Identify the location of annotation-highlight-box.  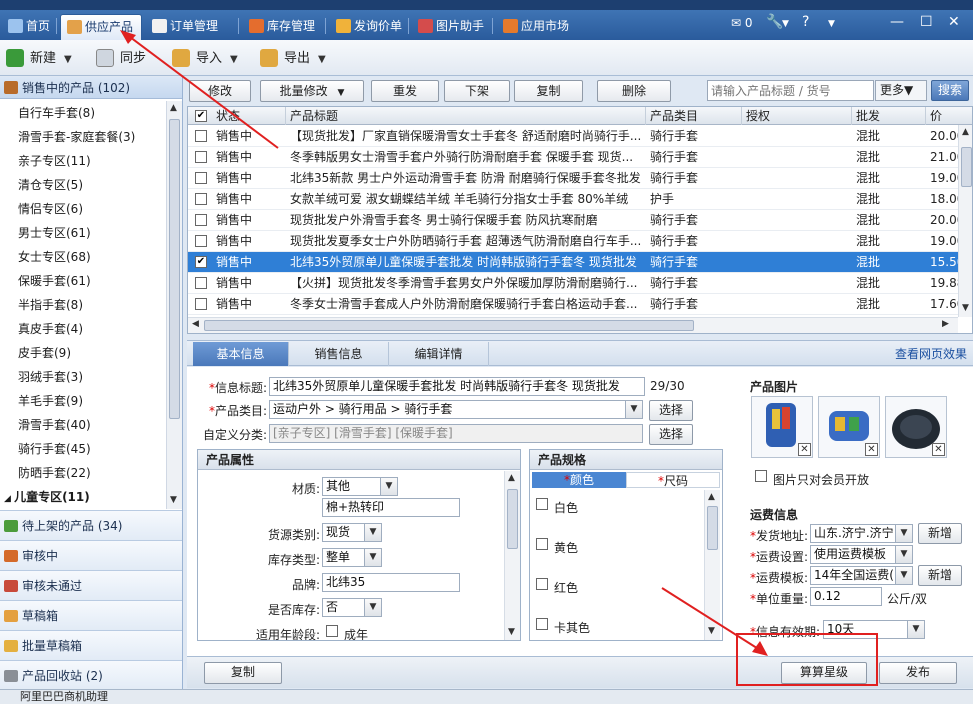
(807, 659).